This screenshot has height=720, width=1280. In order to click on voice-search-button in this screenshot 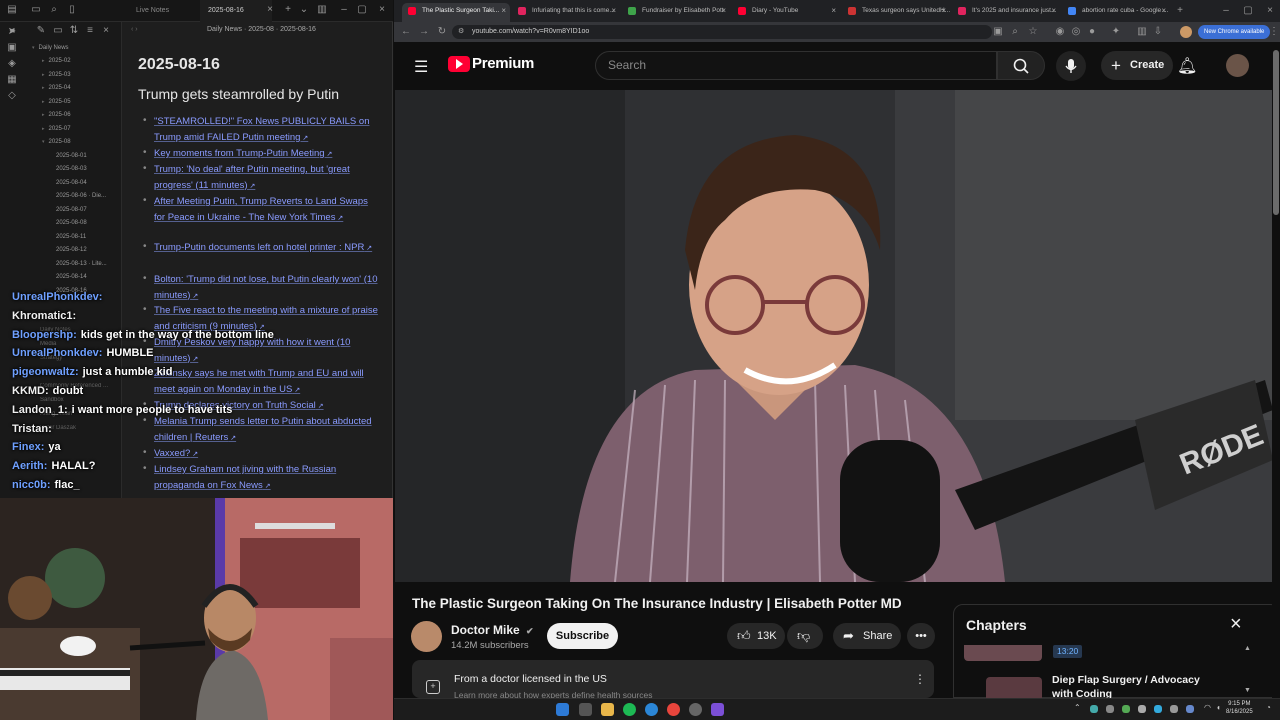, I will do `click(1071, 66)`.